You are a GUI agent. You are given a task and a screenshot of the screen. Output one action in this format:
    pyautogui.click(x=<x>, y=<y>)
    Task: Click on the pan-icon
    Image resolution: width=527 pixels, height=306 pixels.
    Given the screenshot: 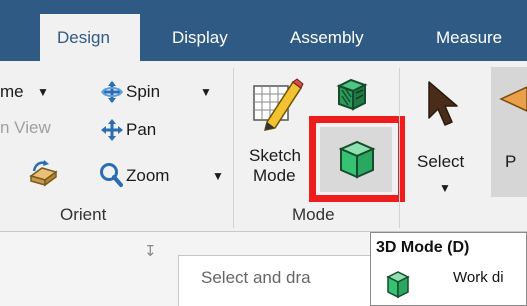 What is the action you would take?
    pyautogui.click(x=112, y=130)
    